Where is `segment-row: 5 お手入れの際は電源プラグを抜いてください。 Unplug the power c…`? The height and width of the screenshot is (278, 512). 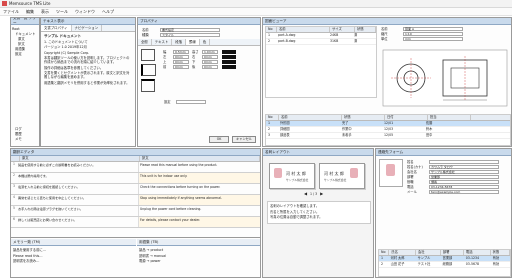
segment-row: 5 お手入れの際は電源プラグを抜いてください。 Unplug the power c… is located at coordinates (135, 211).